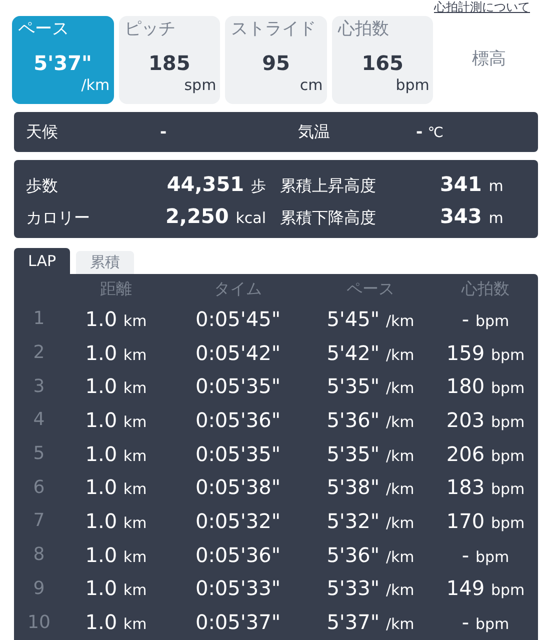  Describe the element at coordinates (238, 353) in the screenshot. I see `time-cell-text: 0:05'42"` at that location.